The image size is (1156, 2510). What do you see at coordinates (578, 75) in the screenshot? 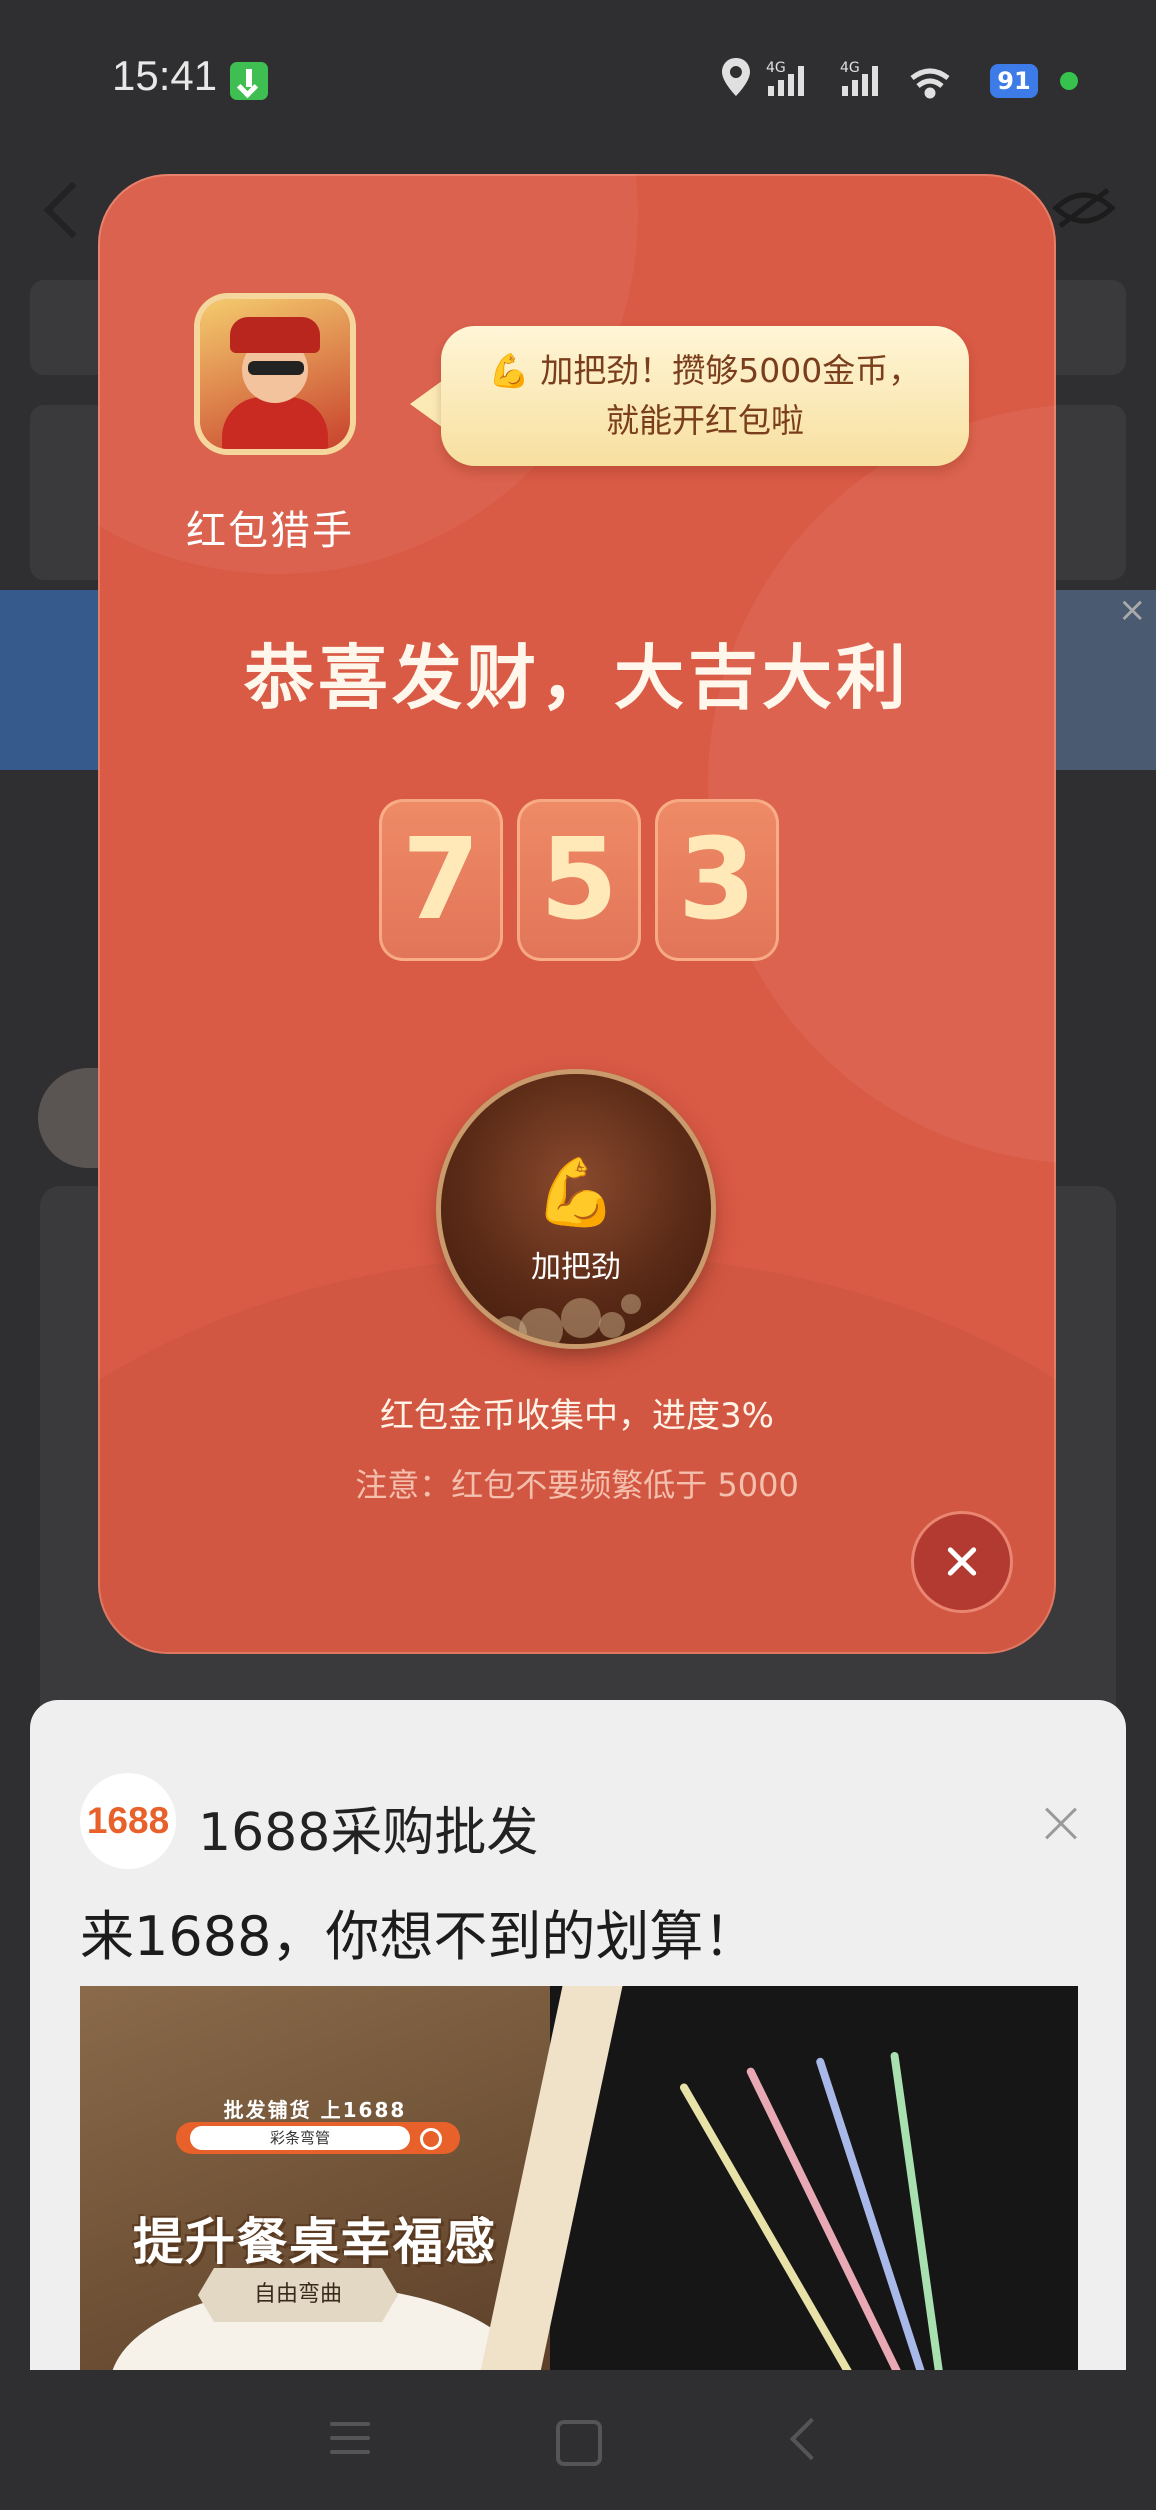
I see `status-bar: 15:41 4G 4G 91` at bounding box center [578, 75].